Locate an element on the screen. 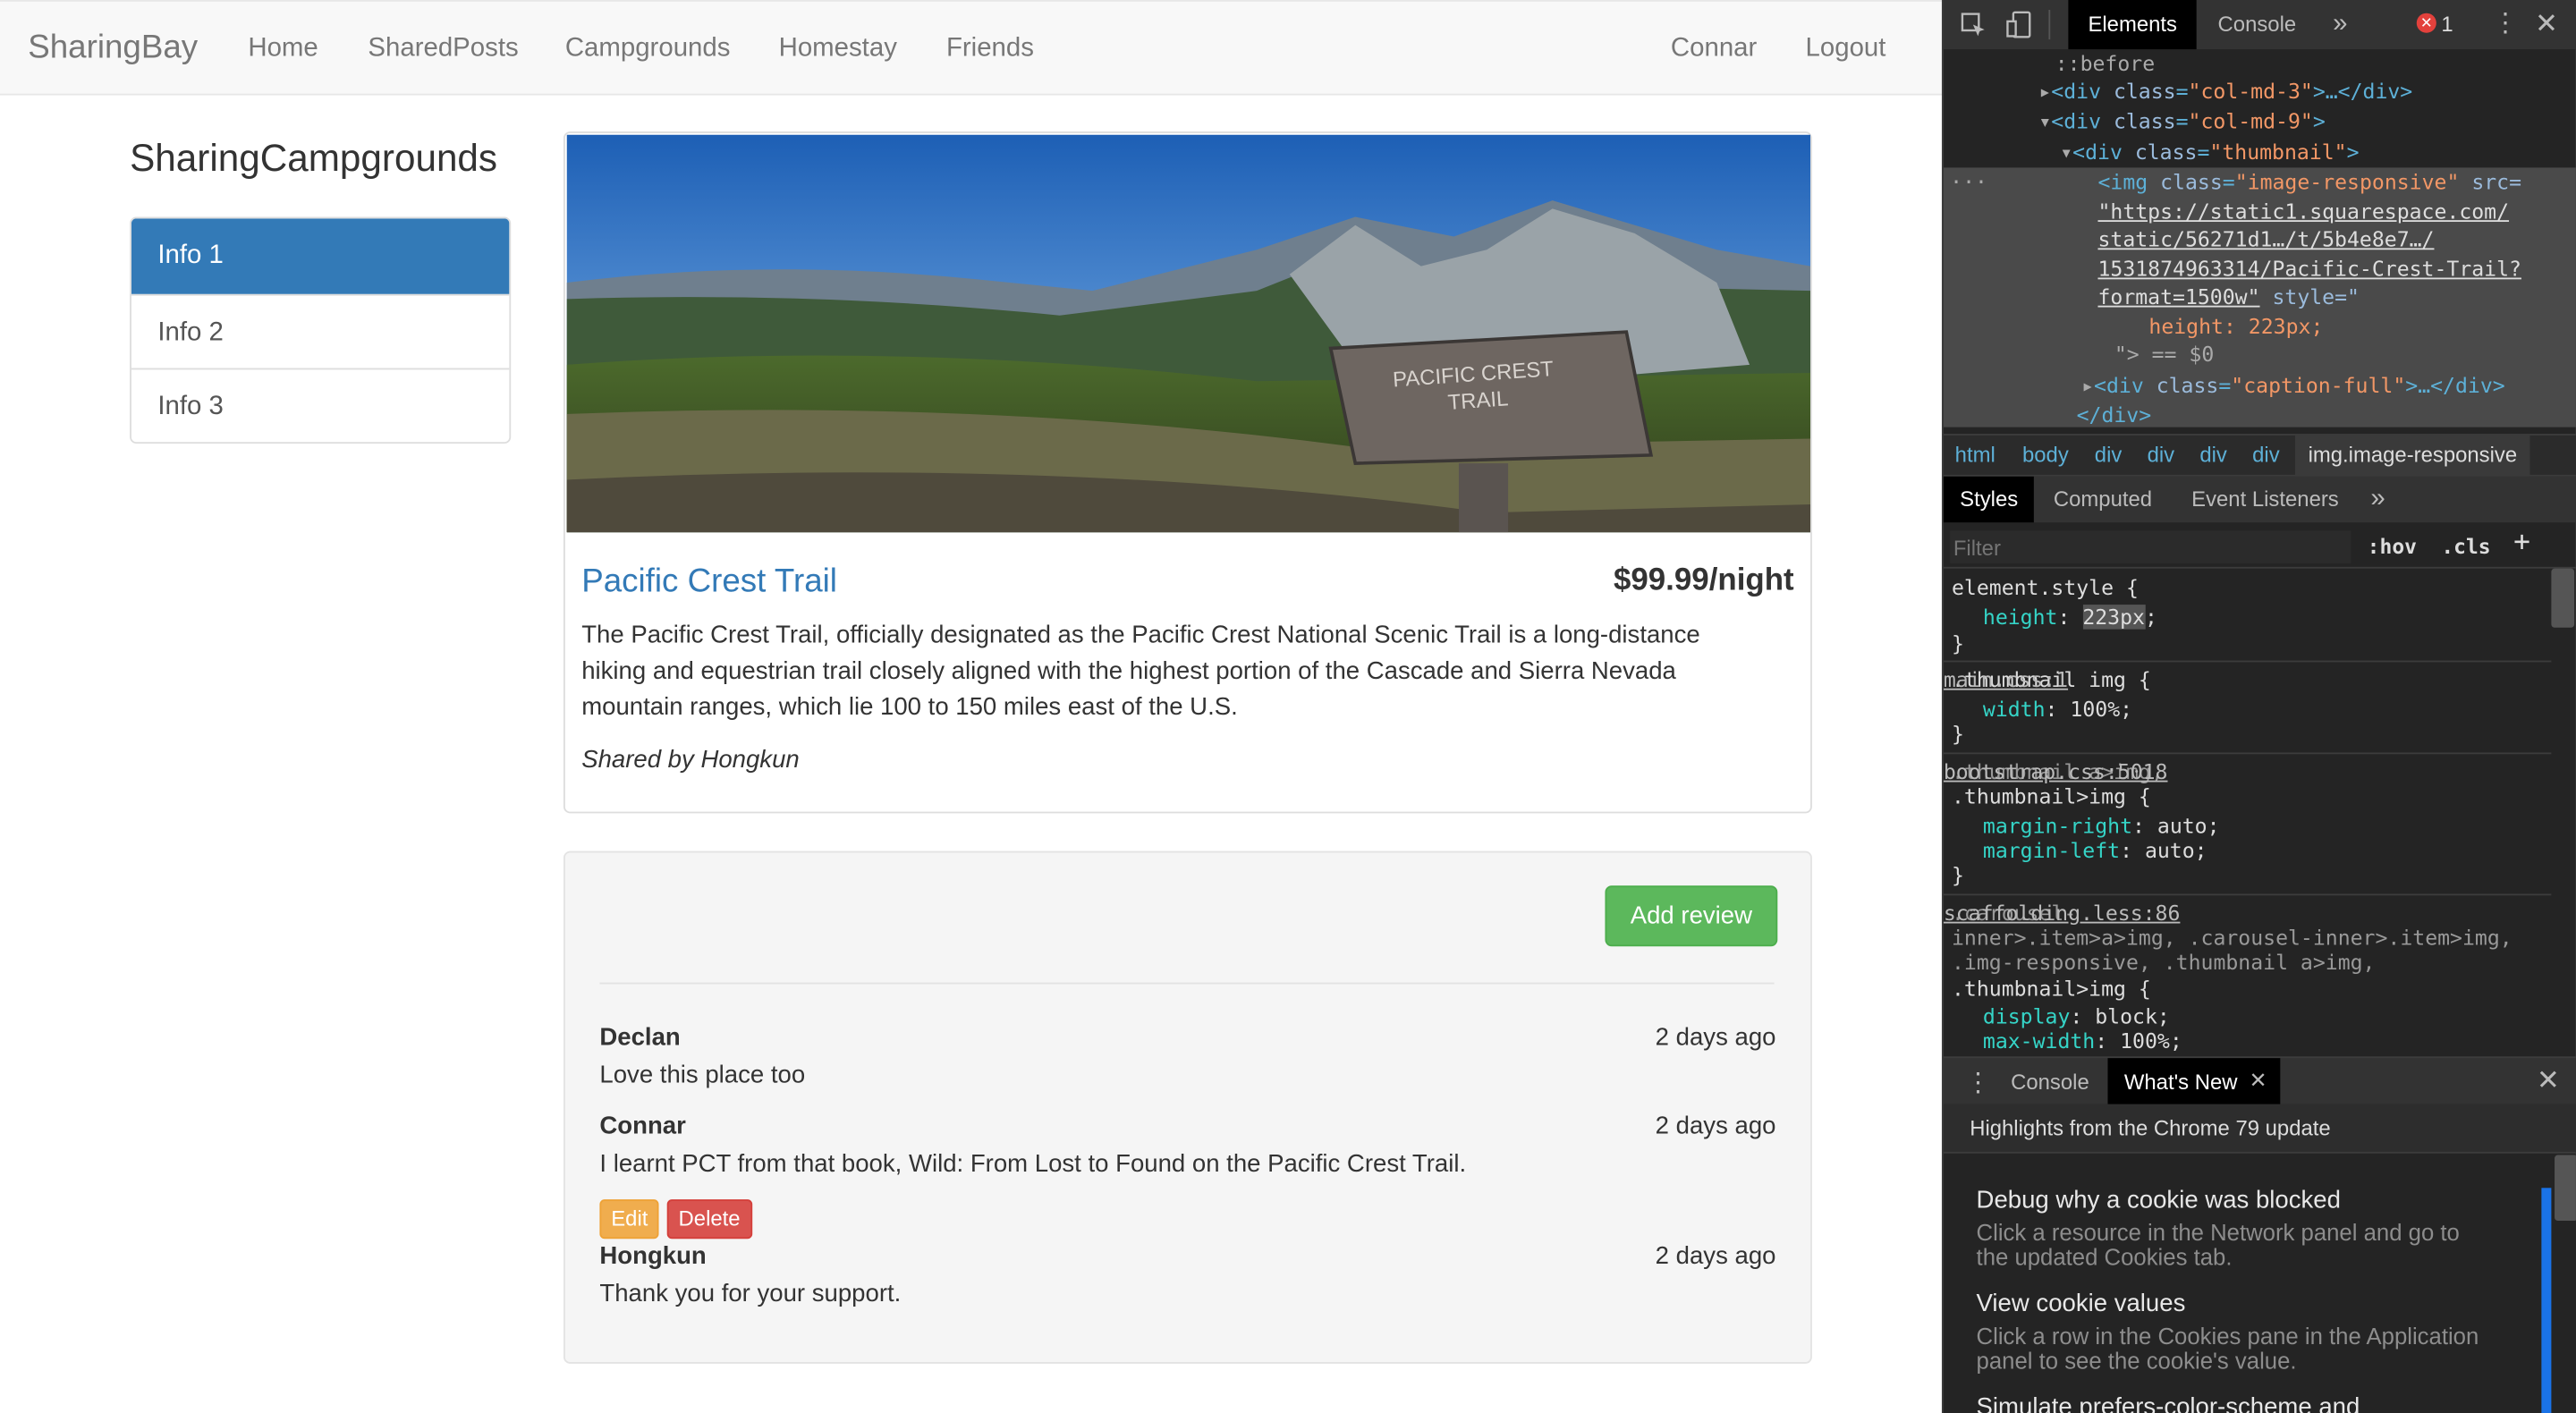 Image resolution: width=2576 pixels, height=1413 pixels. whats-new-highlights: Highlights from the Chrome 79 update is located at coordinates (2150, 1128).